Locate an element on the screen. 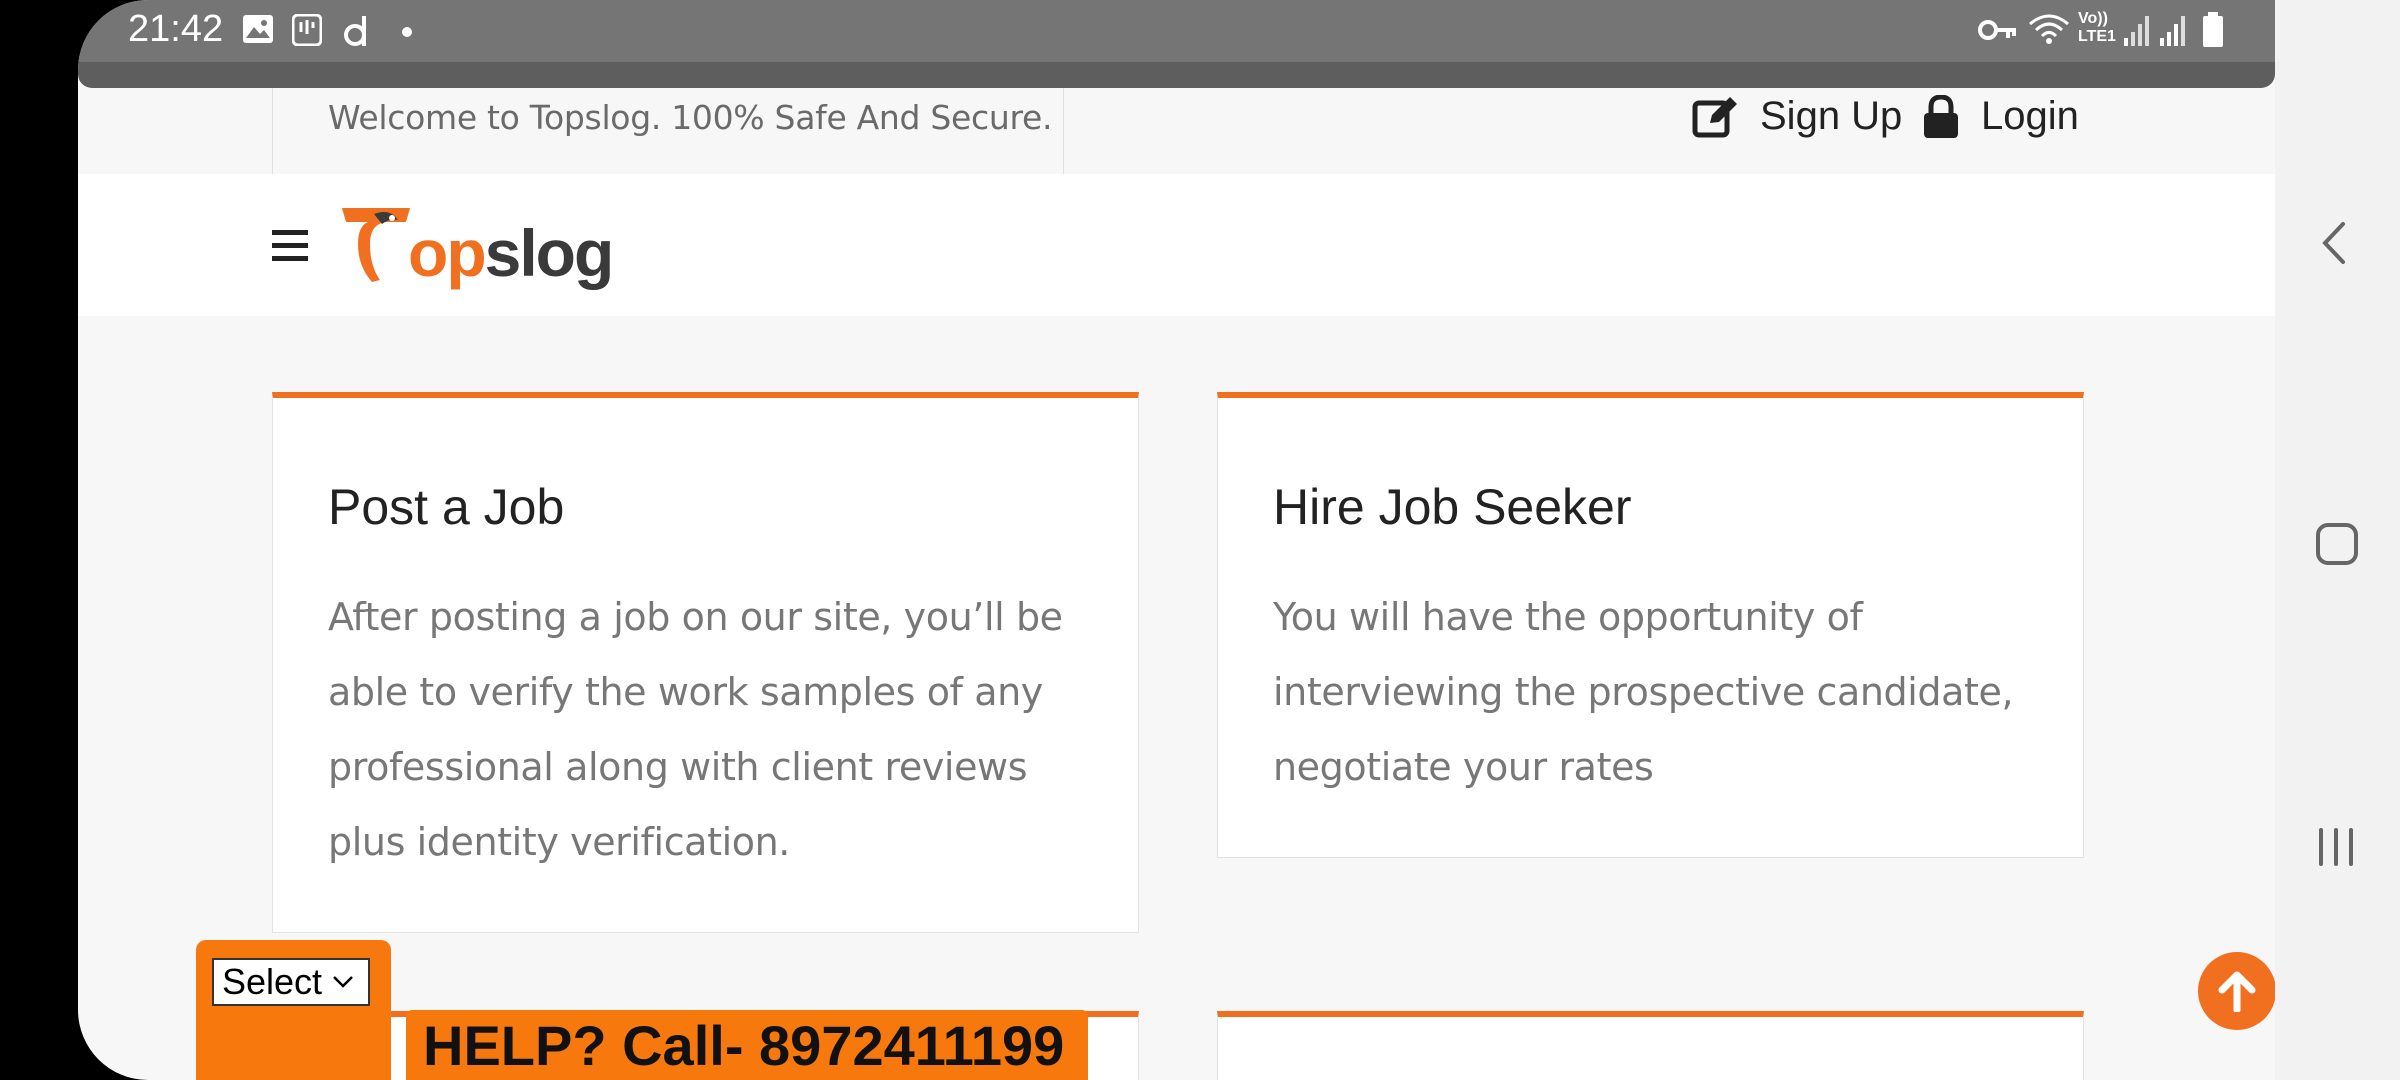 Image resolution: width=2400 pixels, height=1080 pixels. language-select: Select is located at coordinates (291, 982).